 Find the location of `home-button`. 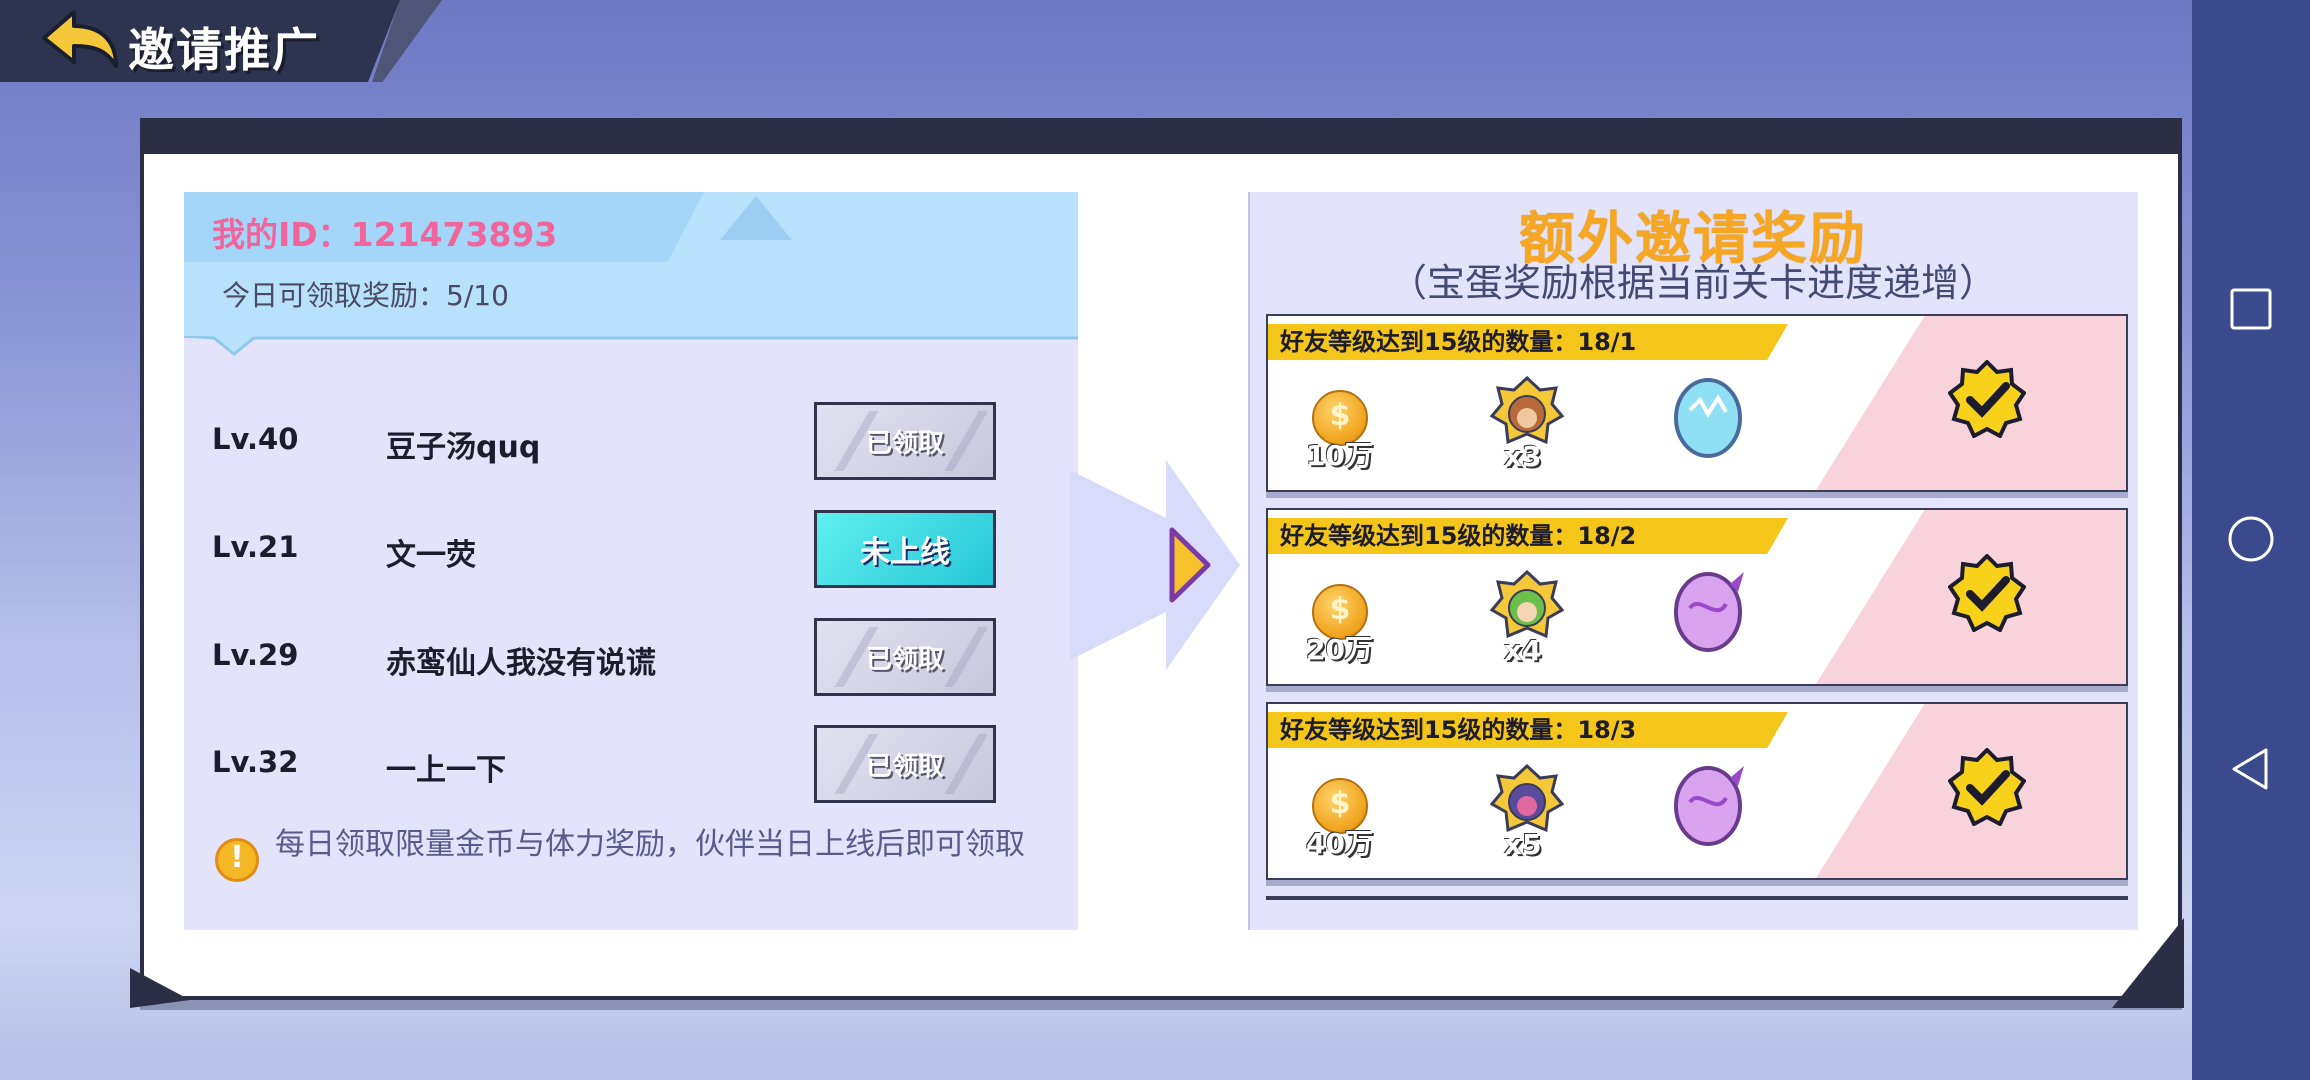

home-button is located at coordinates (2251, 539).